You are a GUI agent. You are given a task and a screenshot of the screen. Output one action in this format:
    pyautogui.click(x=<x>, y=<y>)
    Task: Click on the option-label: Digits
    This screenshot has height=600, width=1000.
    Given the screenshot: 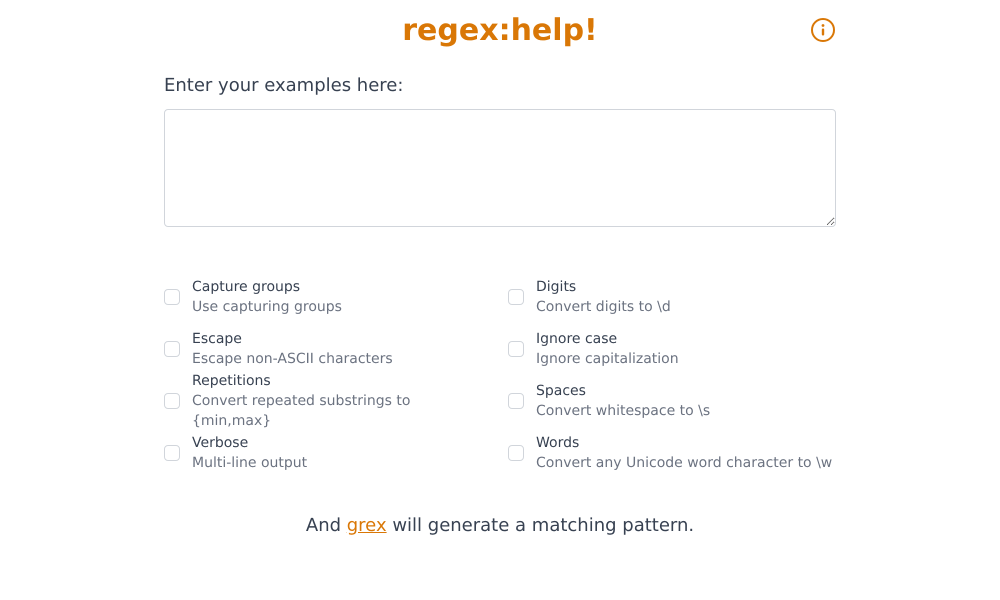 What is the action you would take?
    pyautogui.click(x=557, y=287)
    